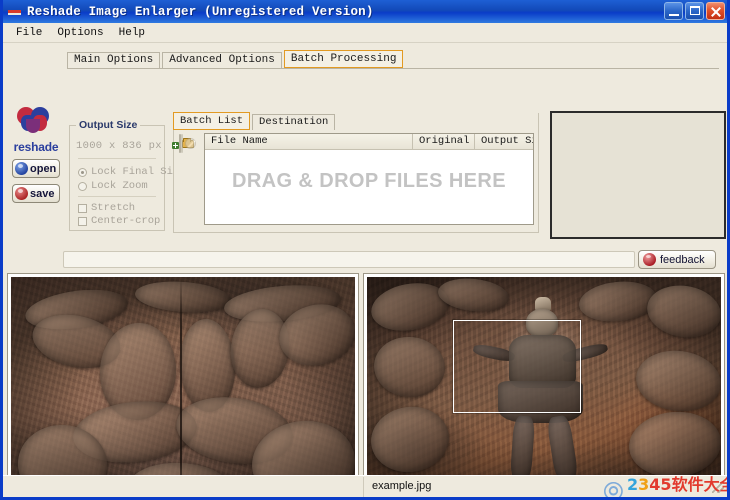 The image size is (730, 500). I want to click on checkbox-stretch-label: Stretch, so click(113, 208).